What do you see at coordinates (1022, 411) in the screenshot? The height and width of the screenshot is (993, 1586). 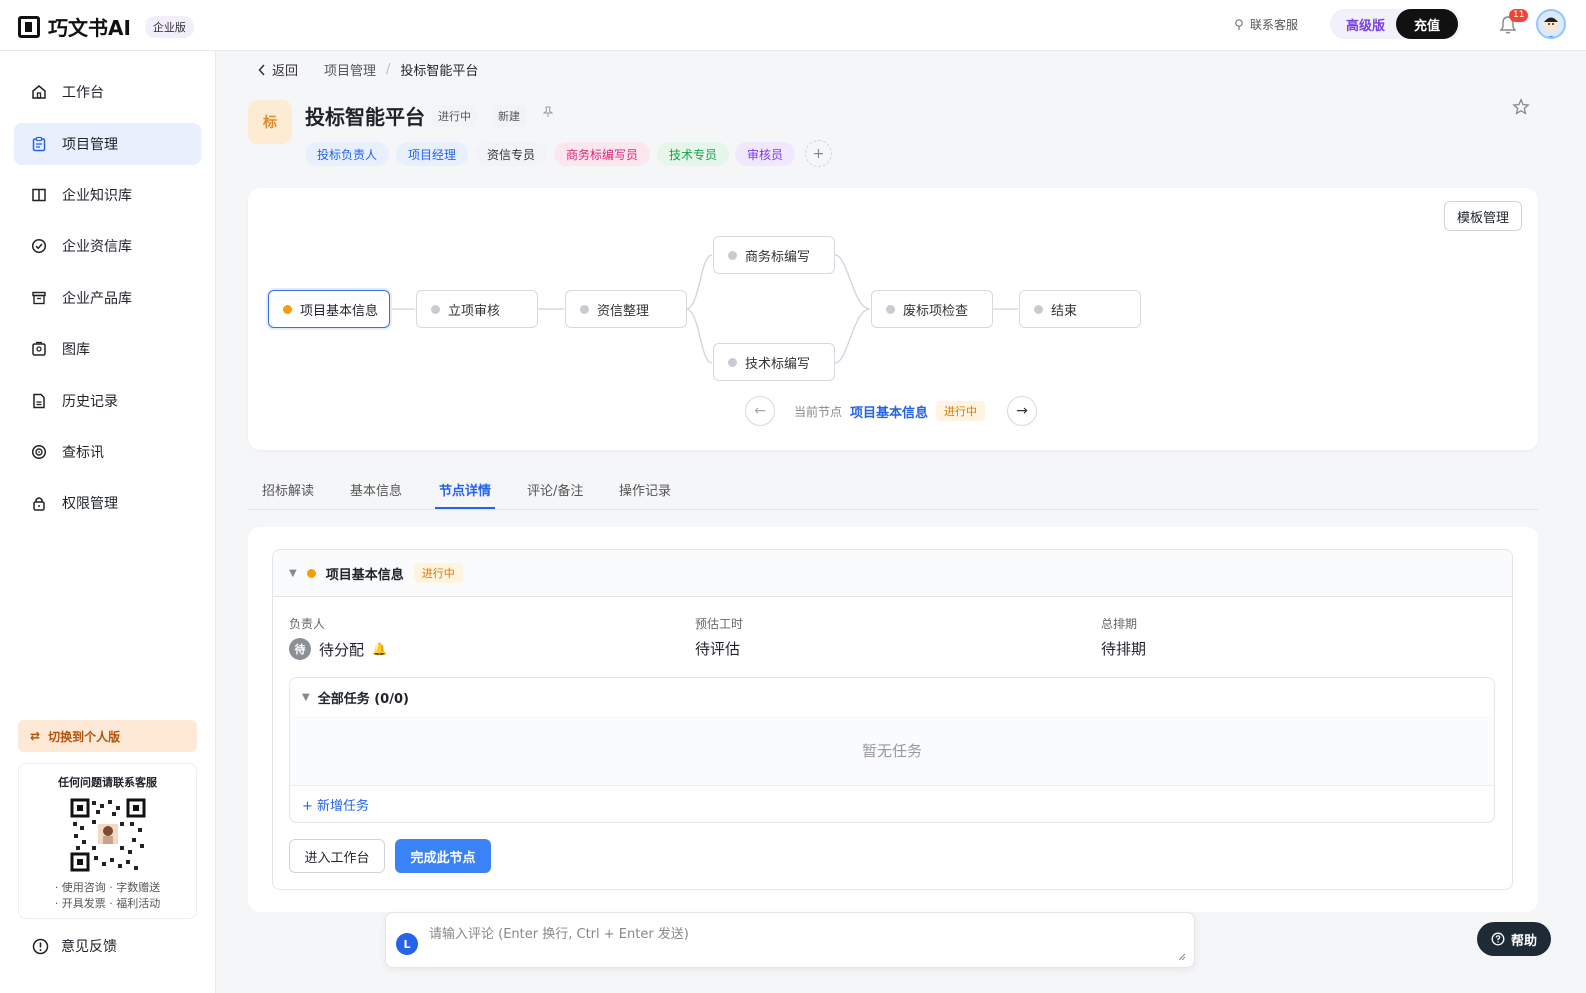 I see `next-node-button: →` at bounding box center [1022, 411].